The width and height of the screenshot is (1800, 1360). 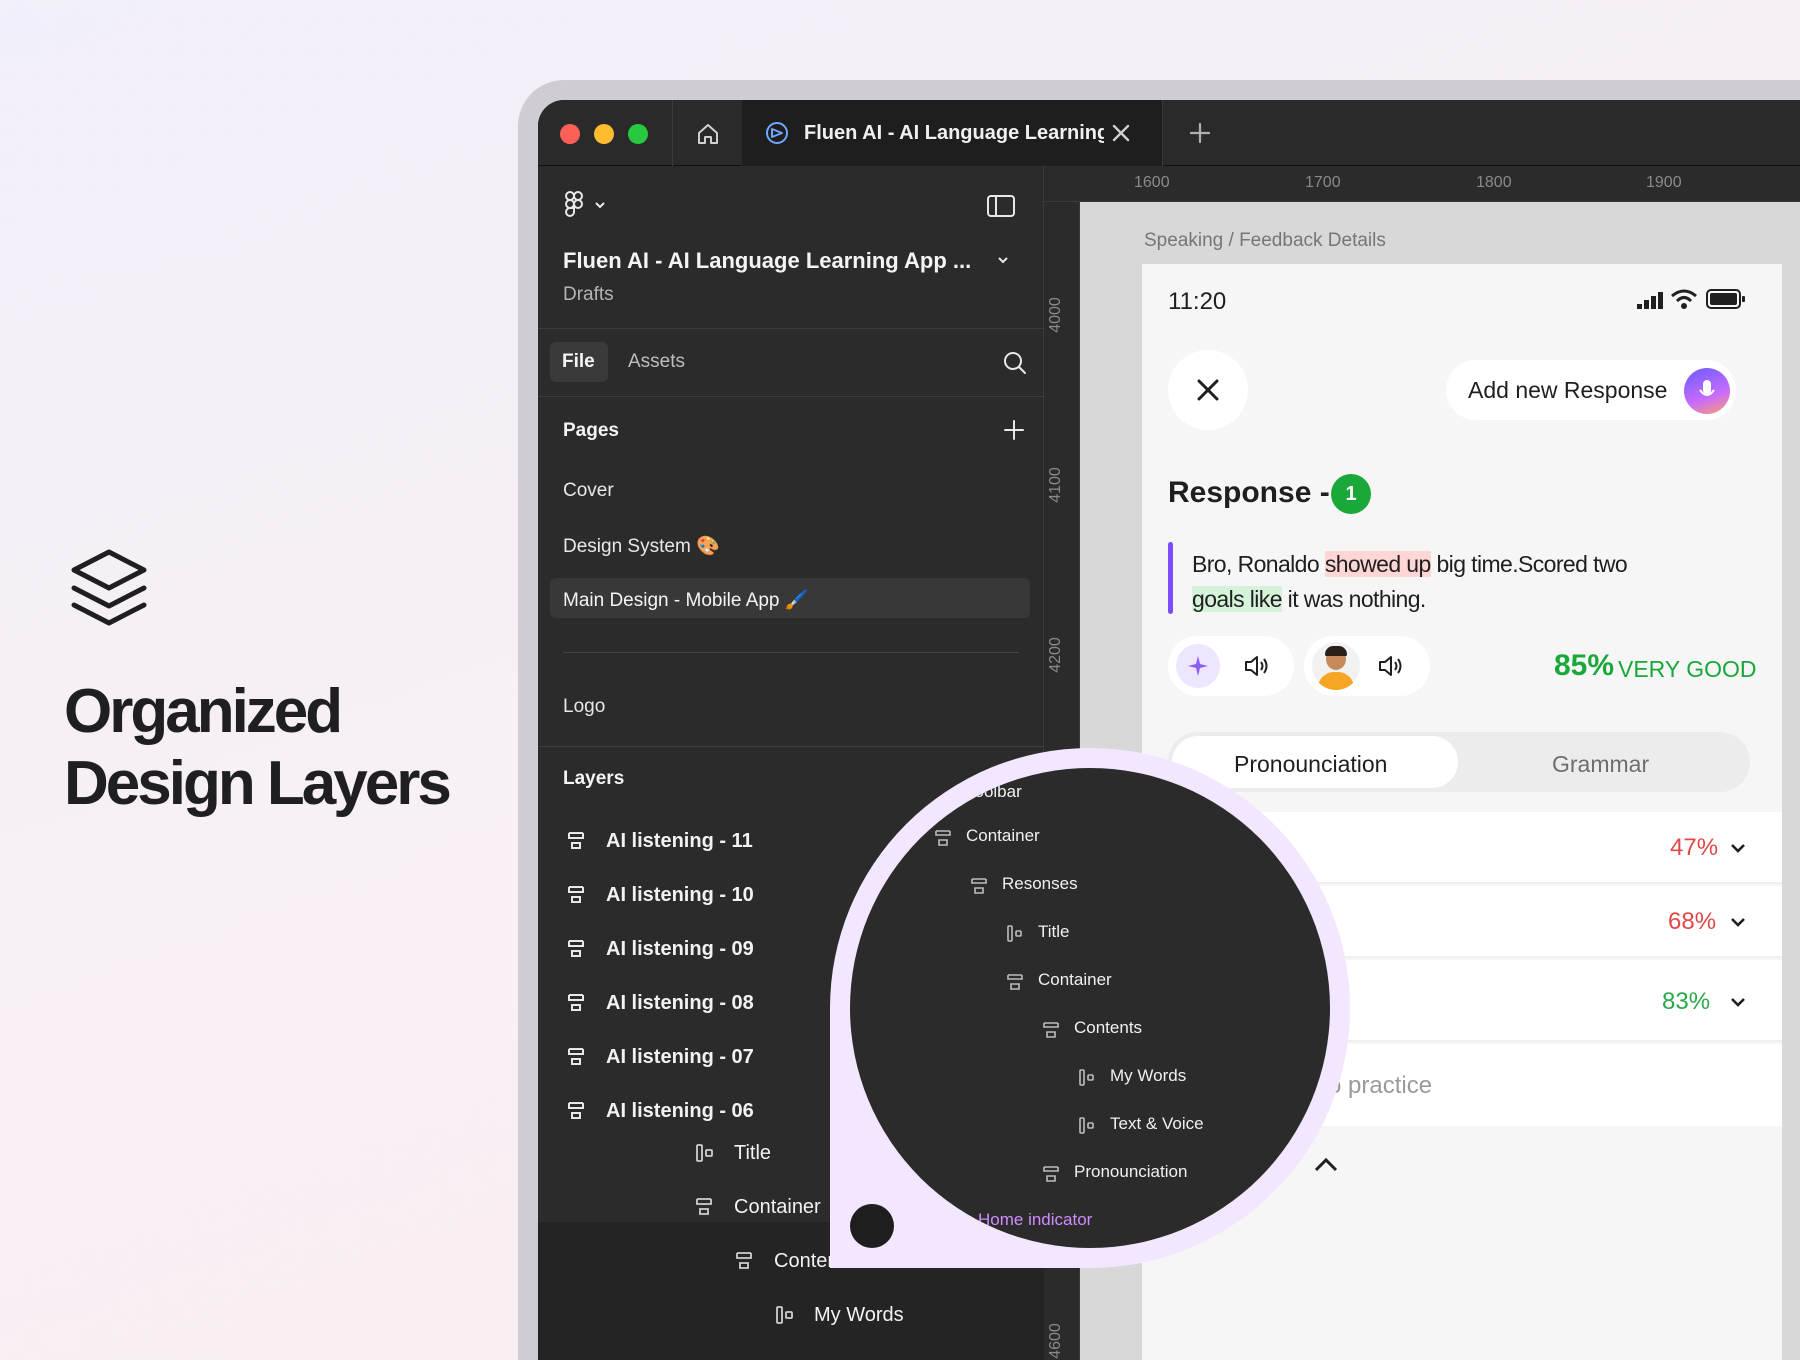 I want to click on score-label: VERY GOOD, so click(x=1687, y=669).